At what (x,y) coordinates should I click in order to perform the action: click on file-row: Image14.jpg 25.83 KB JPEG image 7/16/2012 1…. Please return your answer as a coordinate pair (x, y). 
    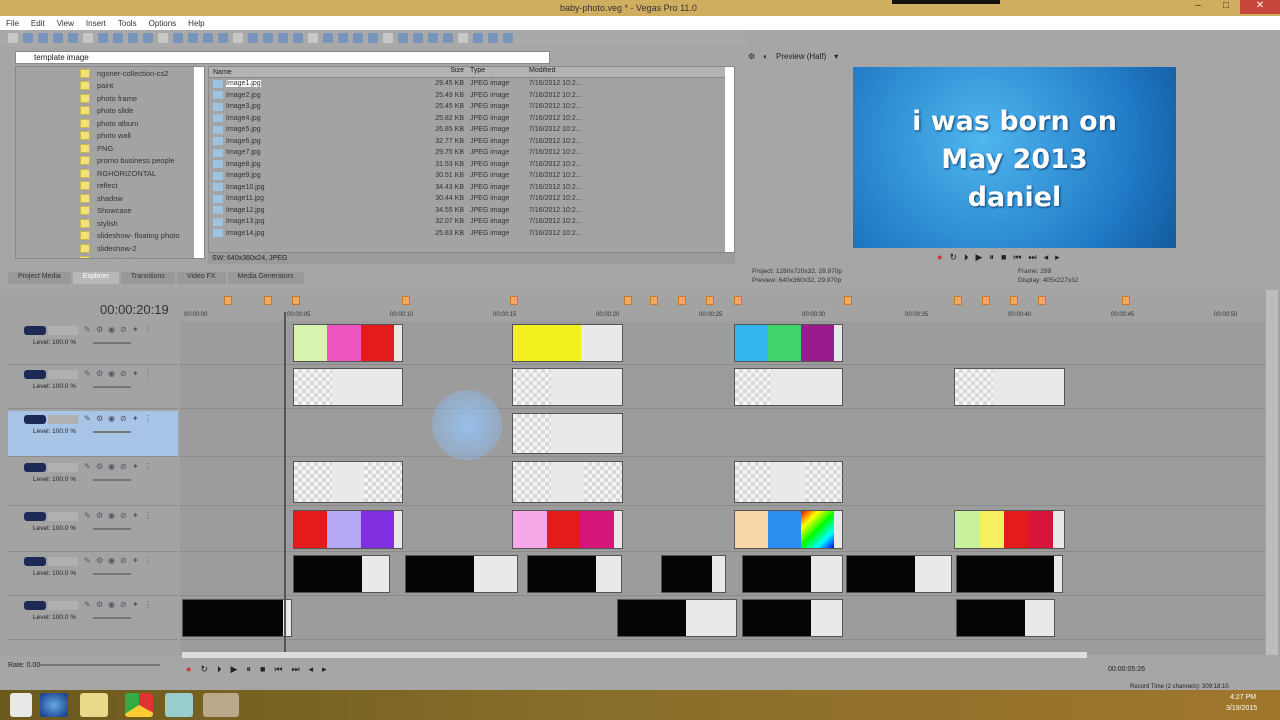
    Looking at the image, I should click on (471, 234).